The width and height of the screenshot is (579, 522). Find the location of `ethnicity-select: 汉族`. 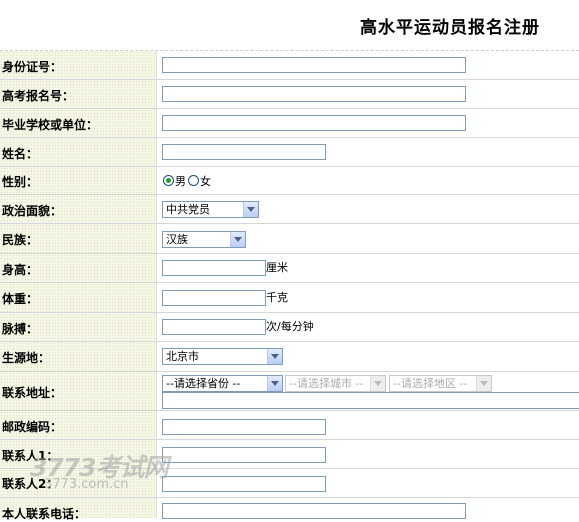

ethnicity-select: 汉族 is located at coordinates (204, 239).